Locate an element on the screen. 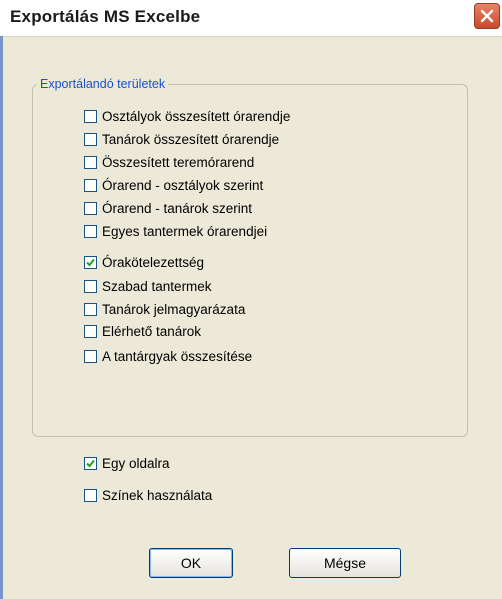 The height and width of the screenshot is (599, 502). checkbox-free-rooms: Szabad tantermek is located at coordinates (148, 286).